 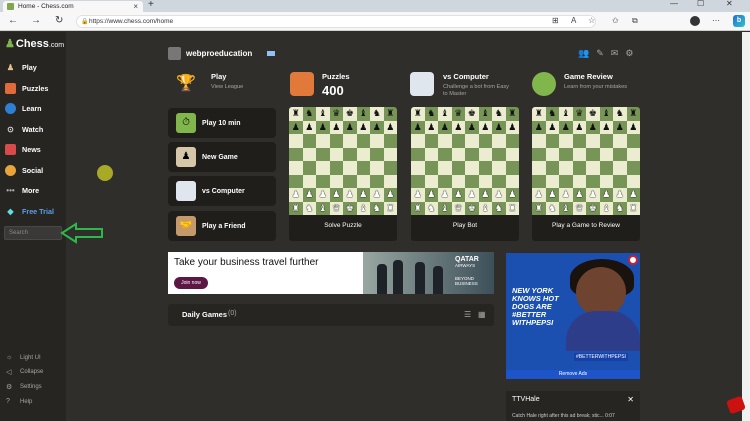 I want to click on forward-icon: →, so click(x=36, y=20).